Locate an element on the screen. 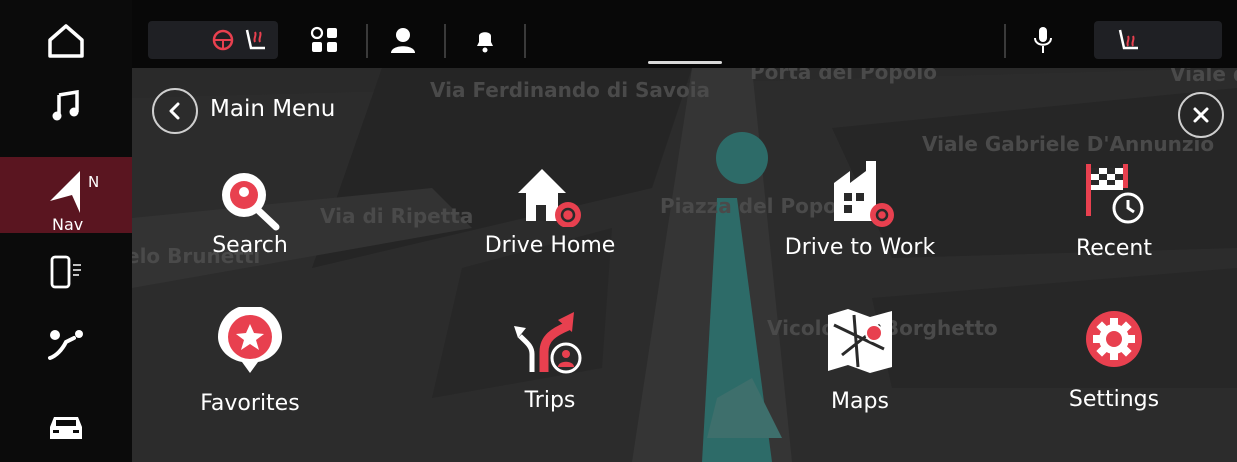 This screenshot has height=462, width=1237. fan-seat-icon is located at coordinates (65, 345).